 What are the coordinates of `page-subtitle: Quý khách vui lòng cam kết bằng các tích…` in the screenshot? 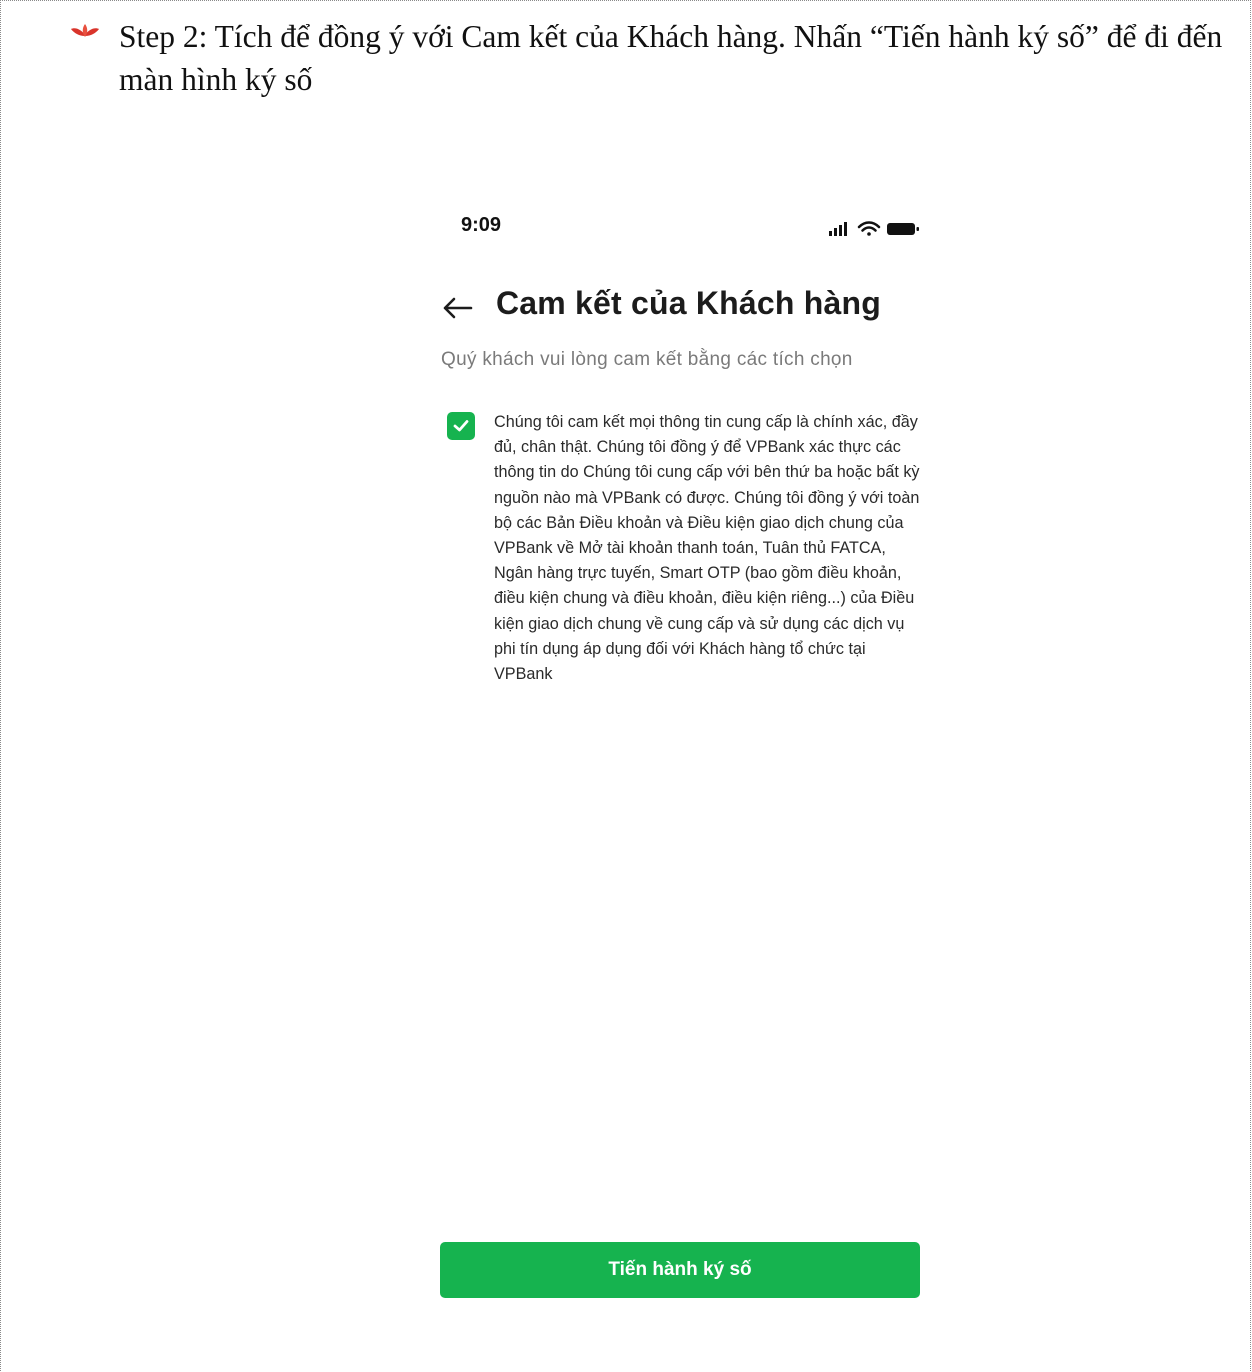 It's located at (647, 359).